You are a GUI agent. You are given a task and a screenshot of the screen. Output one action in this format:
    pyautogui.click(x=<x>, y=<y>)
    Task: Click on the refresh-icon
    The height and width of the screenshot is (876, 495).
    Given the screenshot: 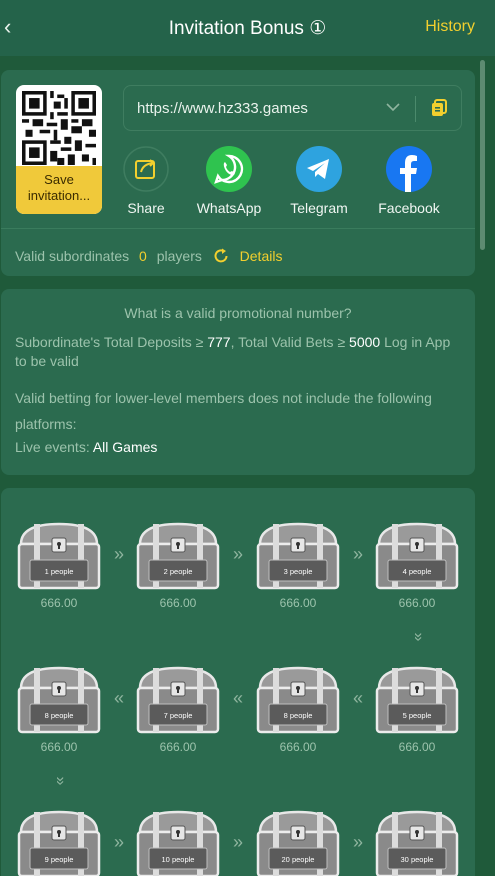 What is the action you would take?
    pyautogui.click(x=221, y=256)
    